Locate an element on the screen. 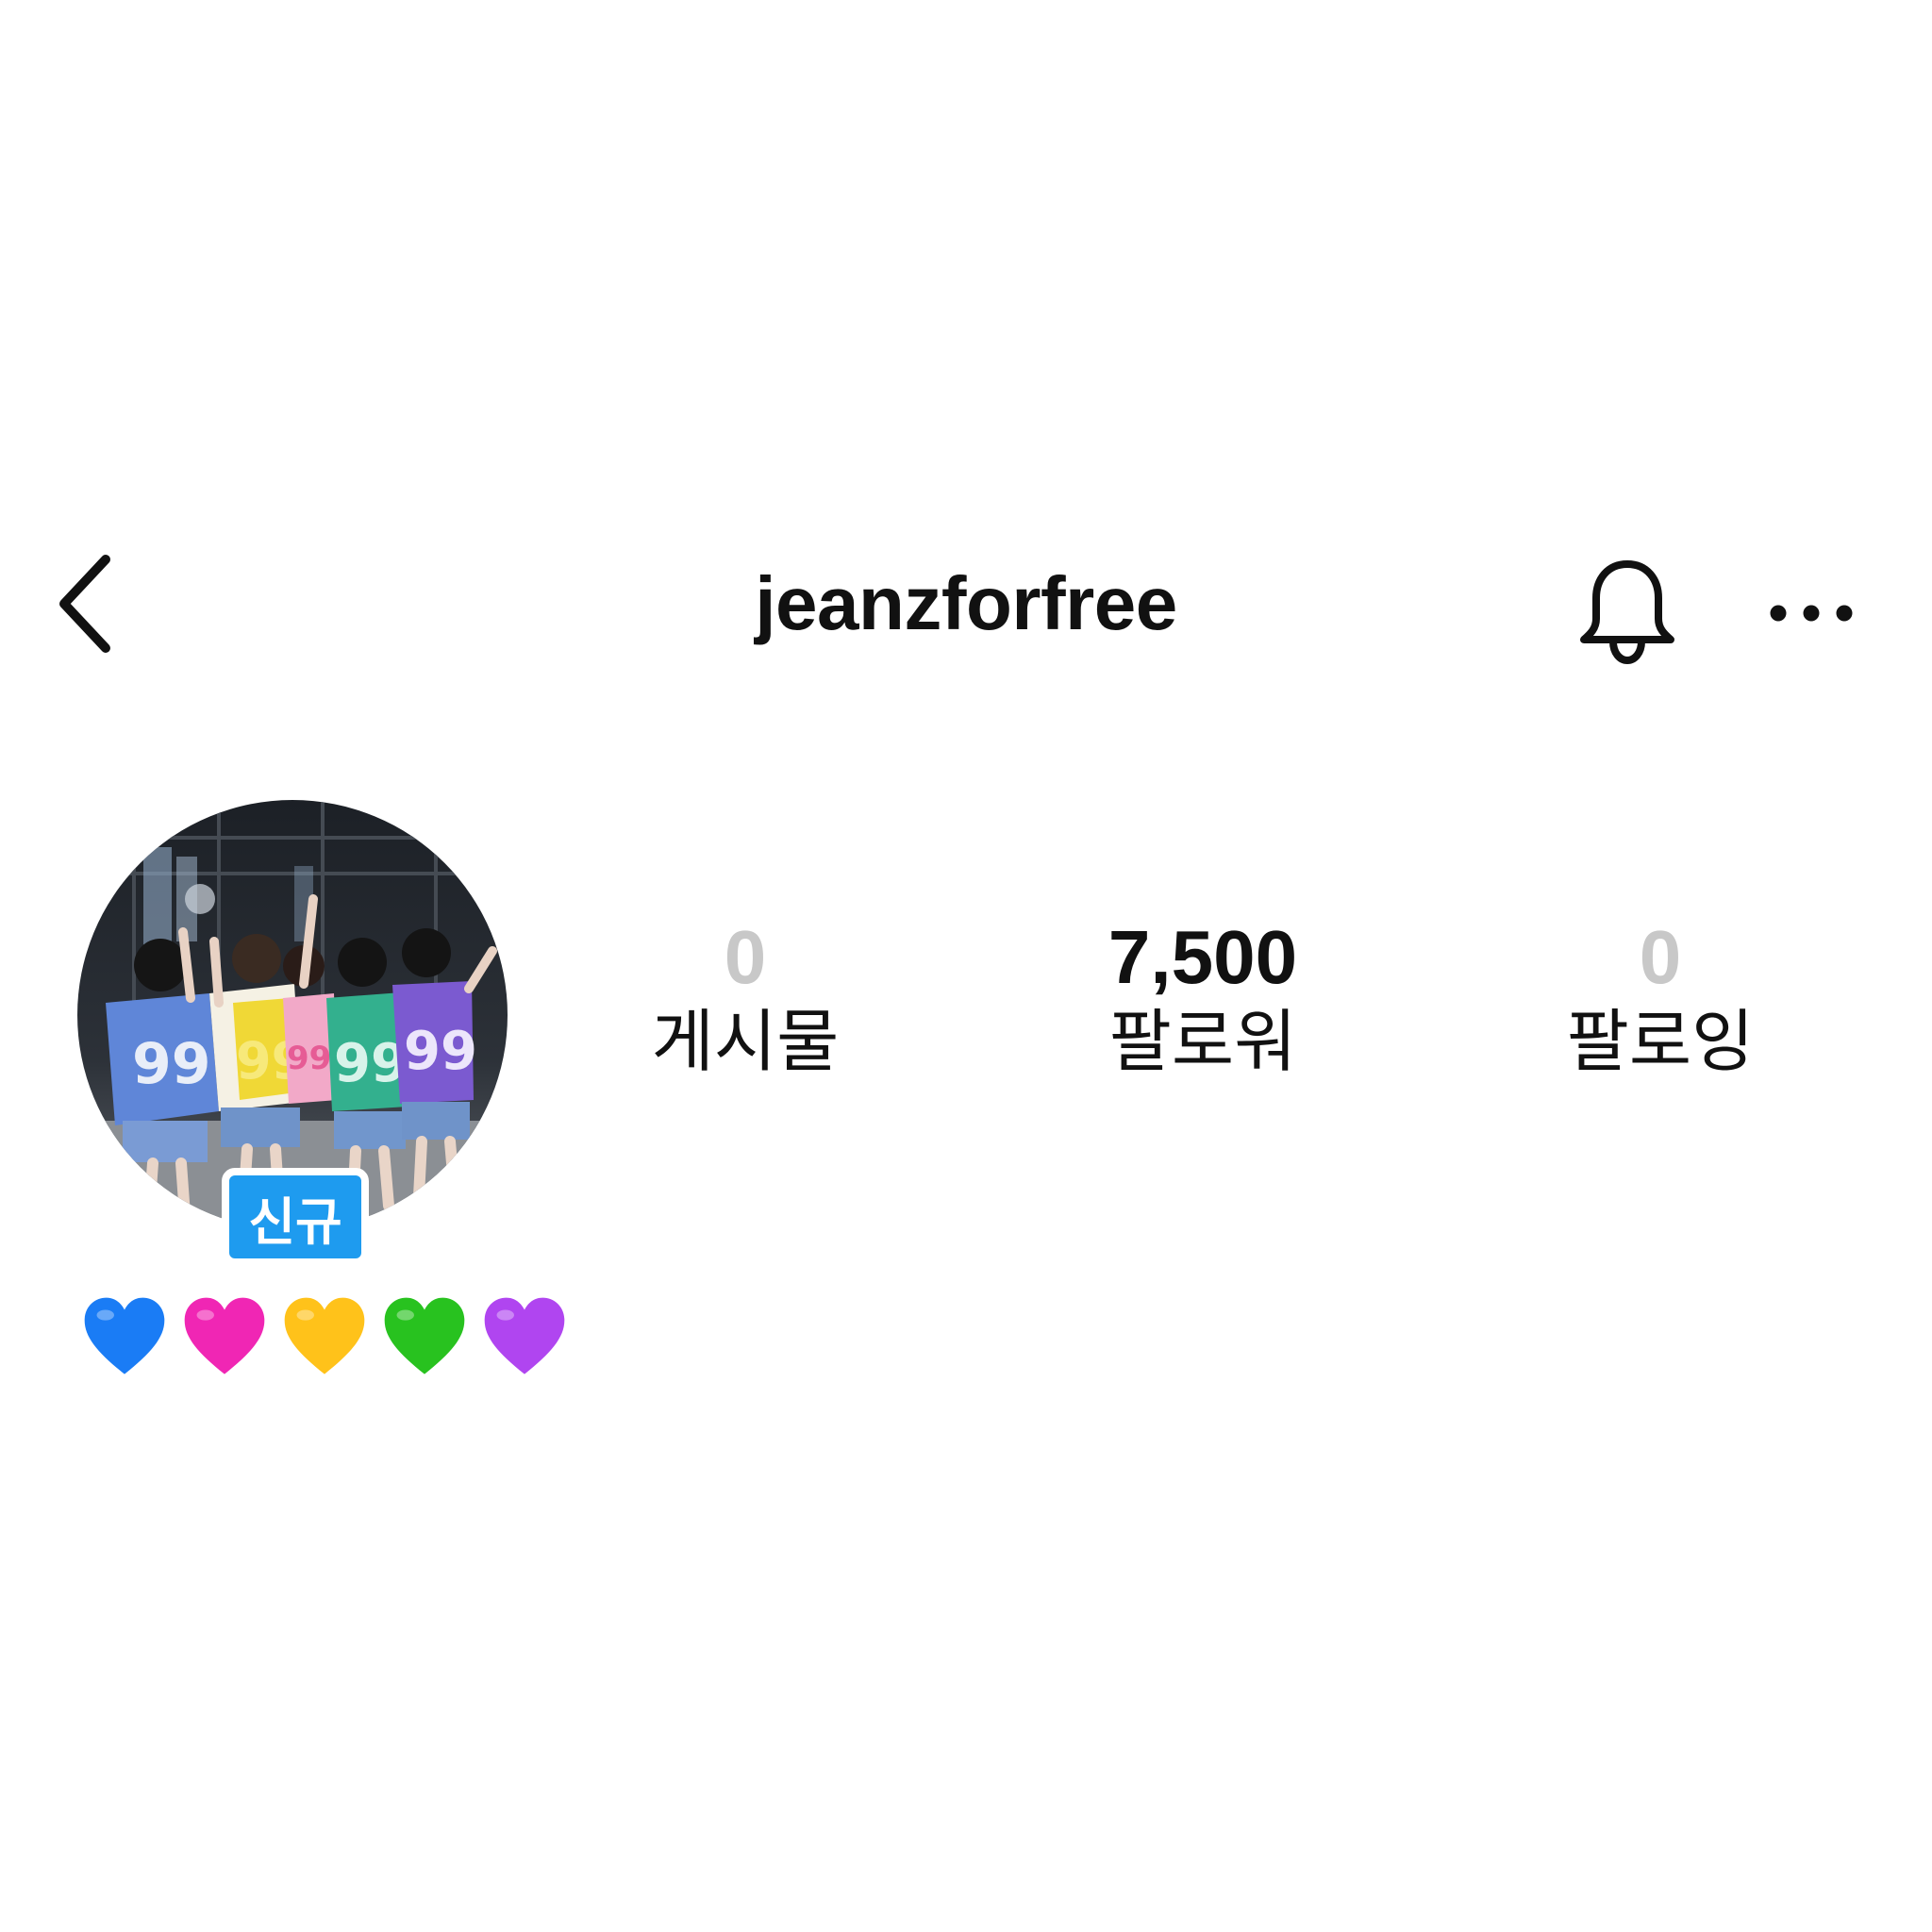 The image size is (1932, 1932). notifications-button is located at coordinates (1627, 613).